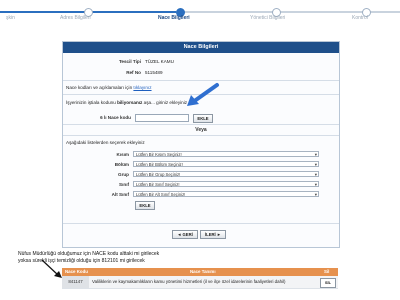  I want to click on info-text: Nace kodları ve açıklamaları için, so click(99, 87).